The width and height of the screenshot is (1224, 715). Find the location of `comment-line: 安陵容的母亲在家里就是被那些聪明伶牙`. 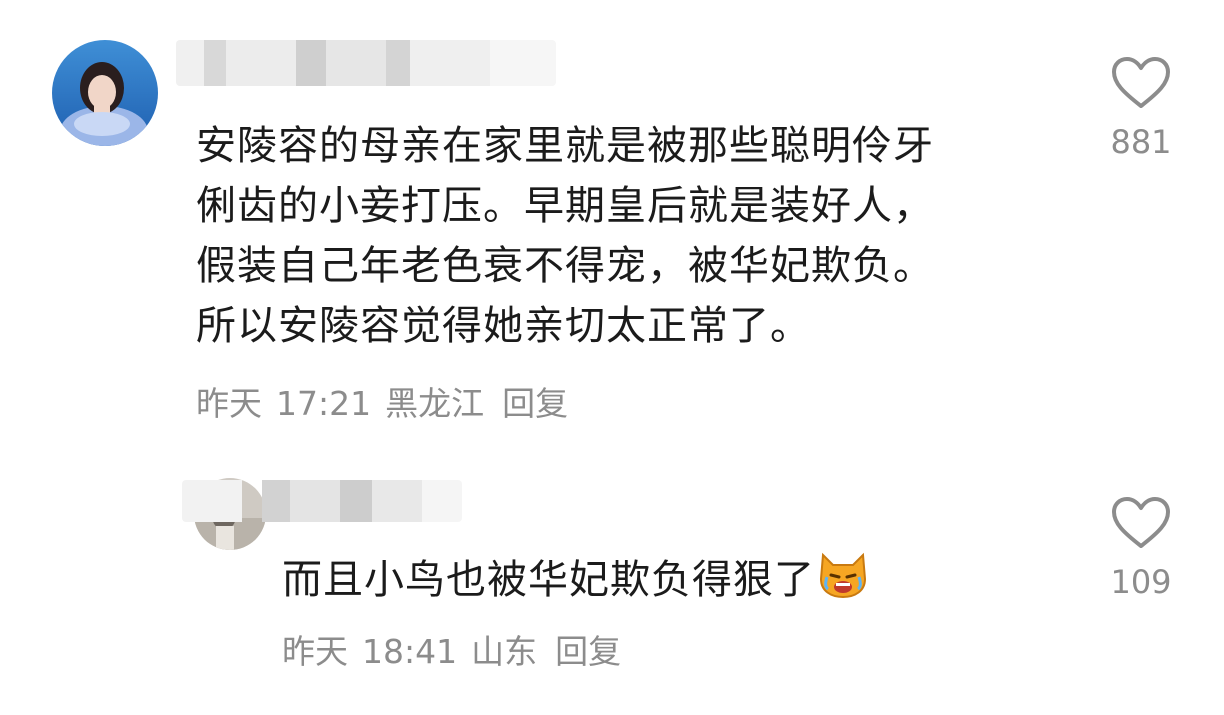

comment-line: 安陵容的母亲在家里就是被那些聪明伶牙 is located at coordinates (565, 146).